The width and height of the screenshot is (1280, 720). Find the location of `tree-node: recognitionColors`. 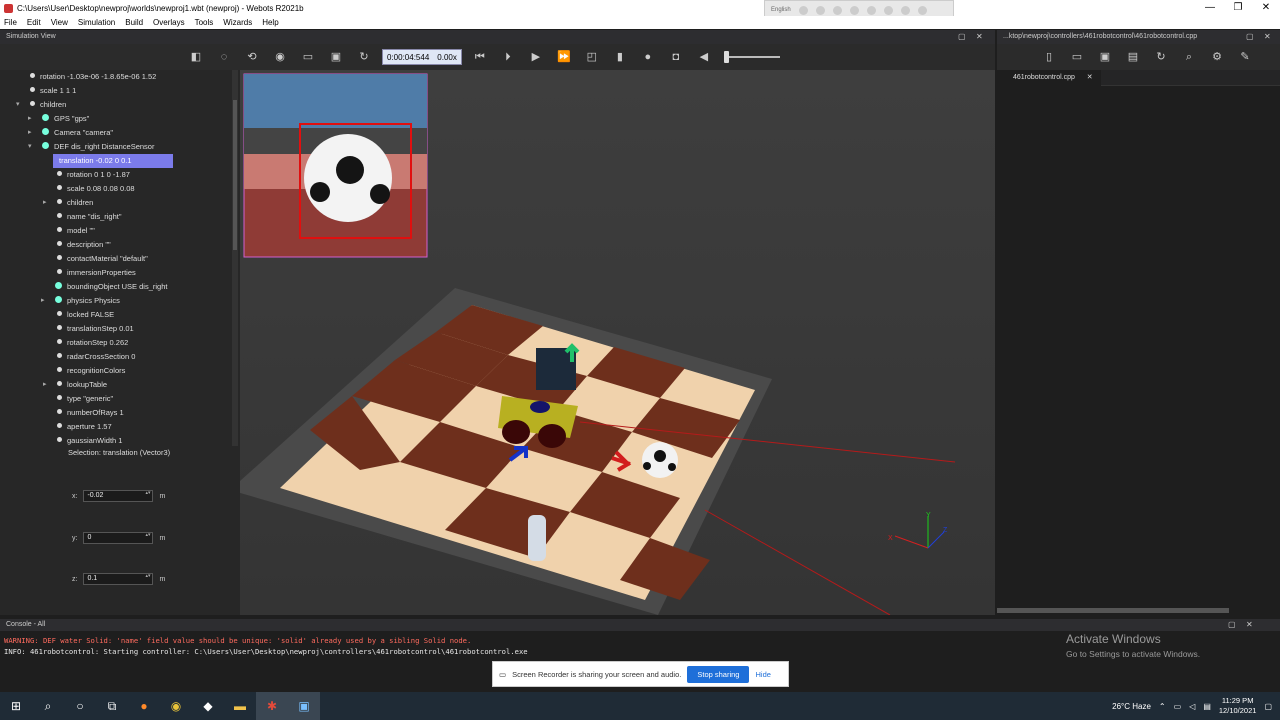

tree-node: recognitionColors is located at coordinates (91, 371).